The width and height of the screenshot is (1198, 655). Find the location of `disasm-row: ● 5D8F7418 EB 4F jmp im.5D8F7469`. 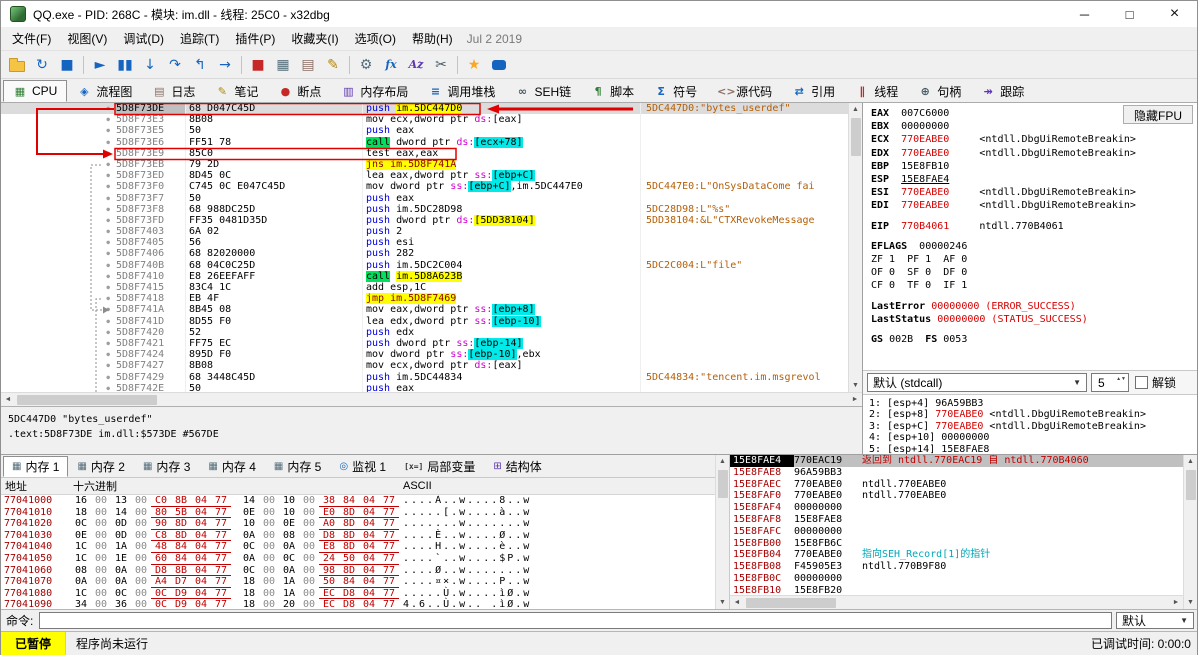

disasm-row: ● 5D8F7418 EB 4F jmp im.5D8F7469 is located at coordinates (424, 299).